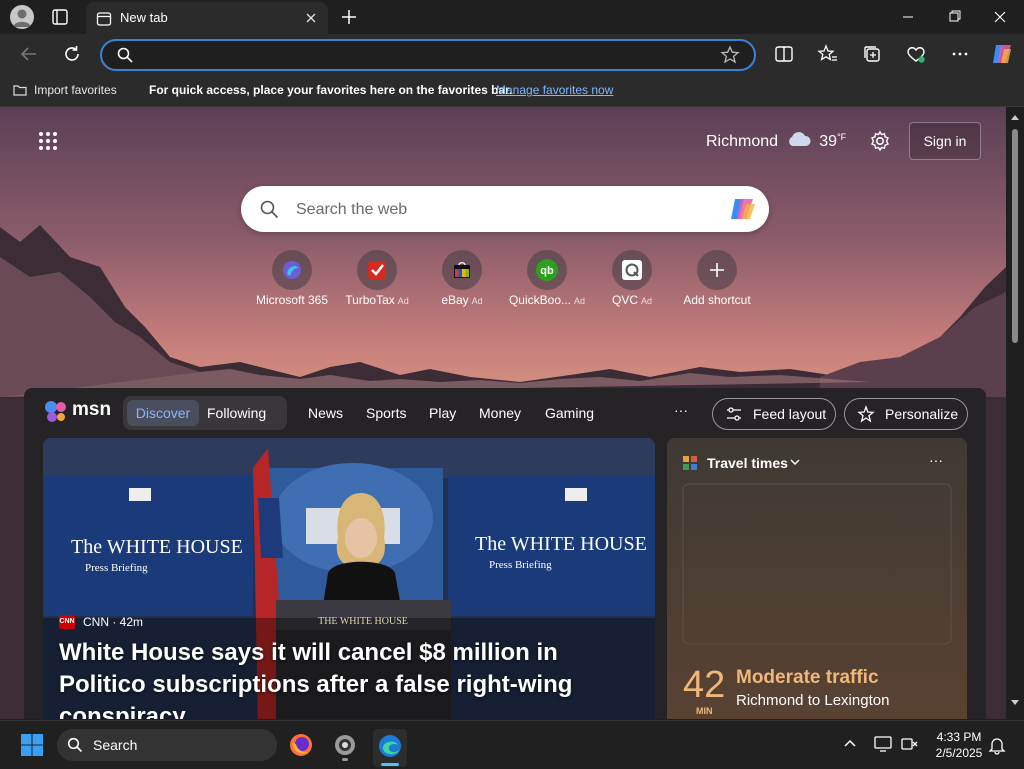 The image size is (1024, 769). I want to click on refresh-icon, so click(72, 54).